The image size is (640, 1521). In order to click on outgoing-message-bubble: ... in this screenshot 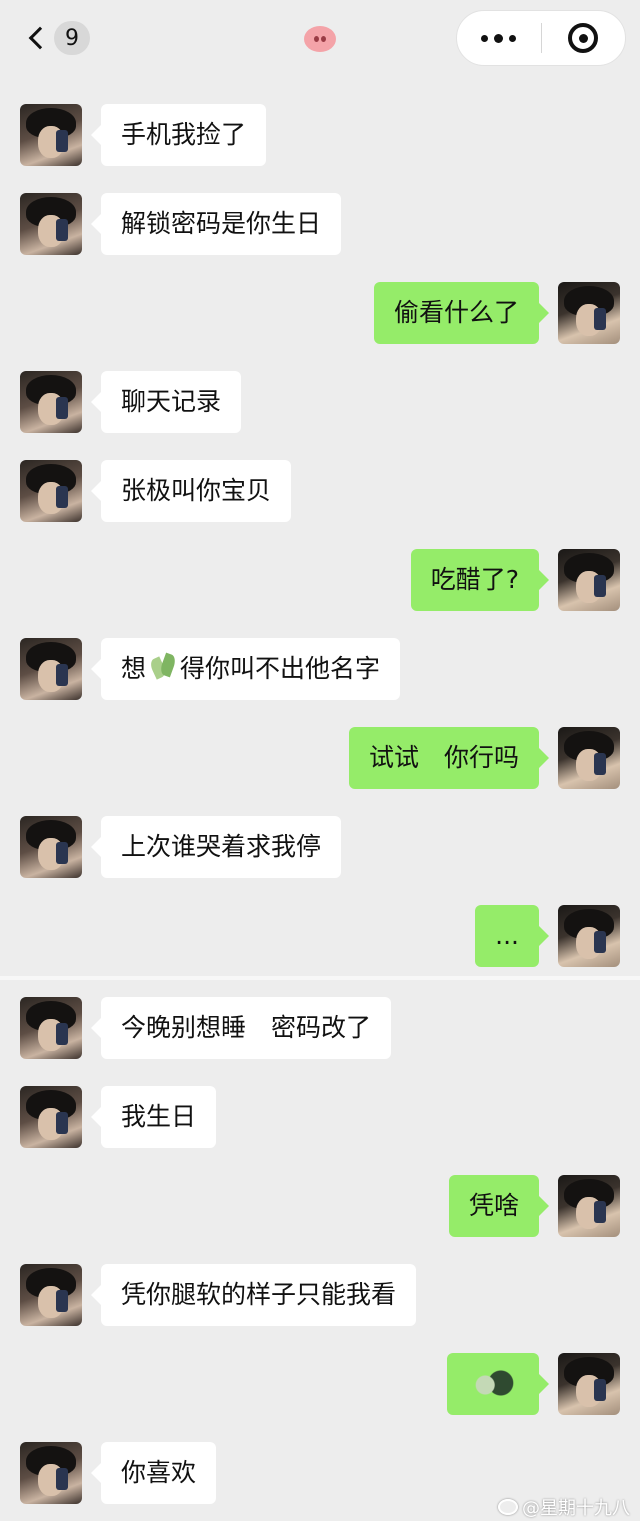, I will do `click(512, 936)`.